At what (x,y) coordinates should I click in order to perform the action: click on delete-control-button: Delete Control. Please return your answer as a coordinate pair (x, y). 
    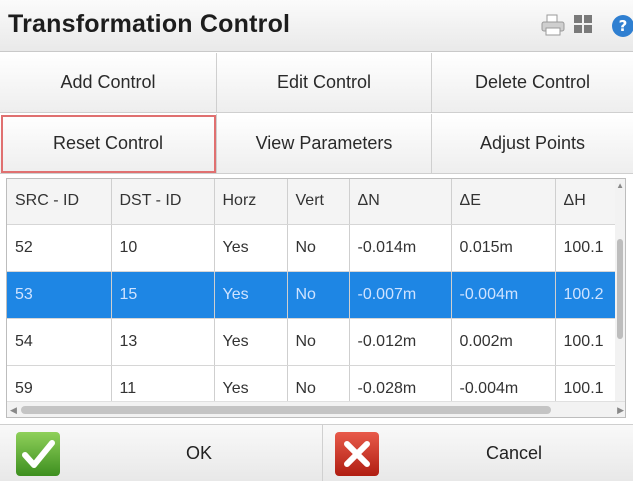
    Looking at the image, I should click on (532, 83).